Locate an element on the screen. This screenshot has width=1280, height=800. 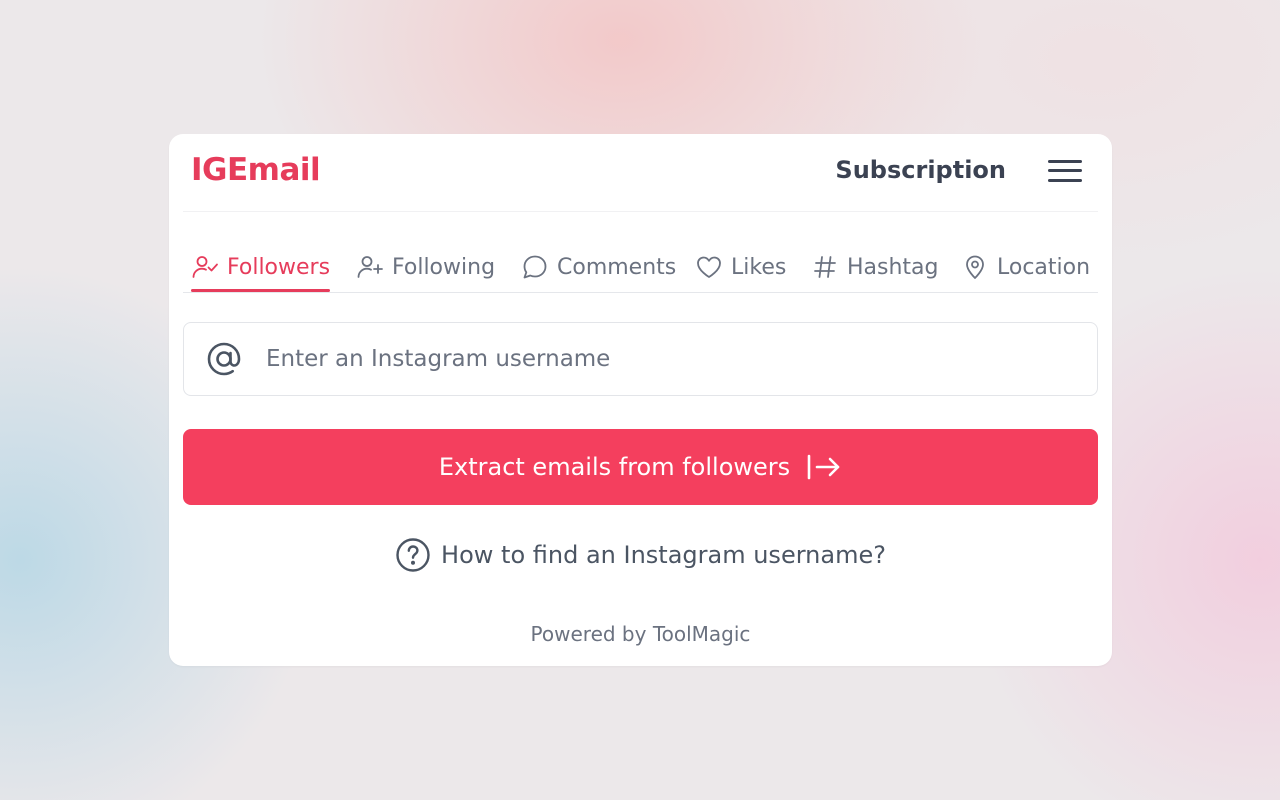
tab-location: Location is located at coordinates (1025, 267).